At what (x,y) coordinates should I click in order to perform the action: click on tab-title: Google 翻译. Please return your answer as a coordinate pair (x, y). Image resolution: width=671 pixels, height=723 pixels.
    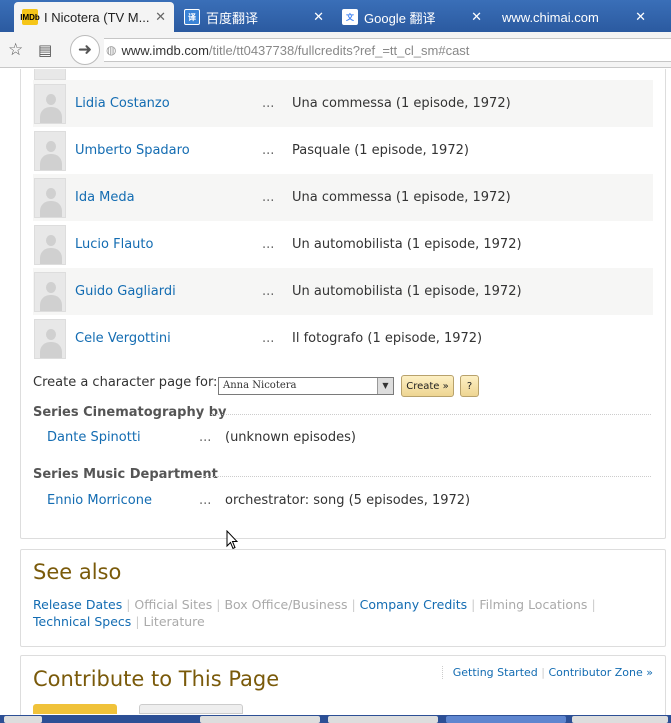
    Looking at the image, I should click on (400, 18).